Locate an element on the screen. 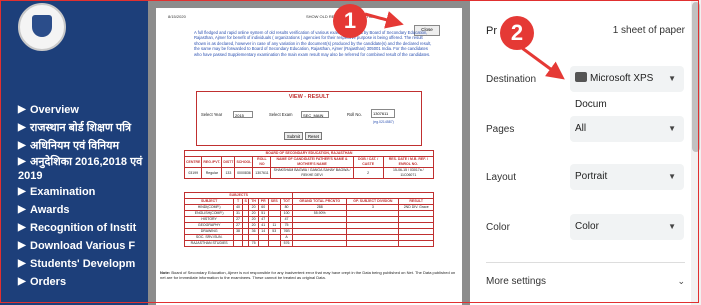 Image resolution: width=701 pixels, height=305 pixels. annotation-arrows is located at coordinates (464, 45).